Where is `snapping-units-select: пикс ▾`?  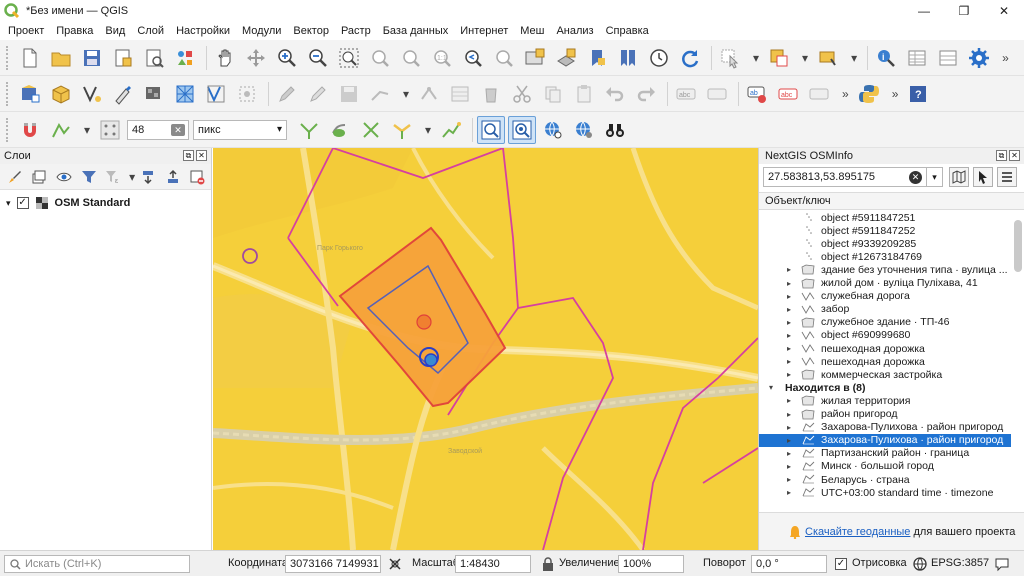 snapping-units-select: пикс ▾ is located at coordinates (240, 129).